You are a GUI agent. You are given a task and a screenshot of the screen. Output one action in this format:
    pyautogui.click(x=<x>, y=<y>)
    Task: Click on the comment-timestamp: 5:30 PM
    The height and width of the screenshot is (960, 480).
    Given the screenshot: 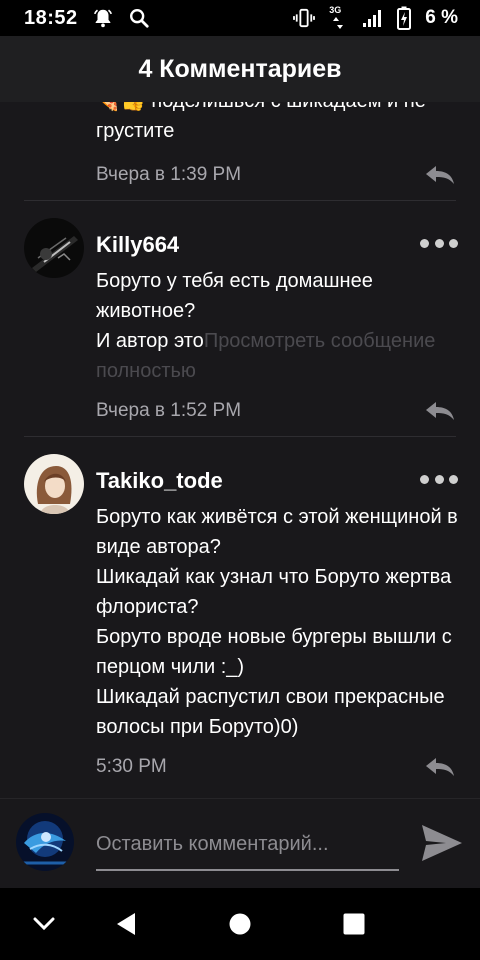 What is the action you would take?
    pyautogui.click(x=131, y=766)
    